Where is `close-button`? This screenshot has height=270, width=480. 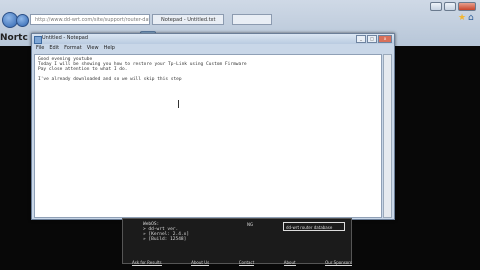 close-button is located at coordinates (467, 6).